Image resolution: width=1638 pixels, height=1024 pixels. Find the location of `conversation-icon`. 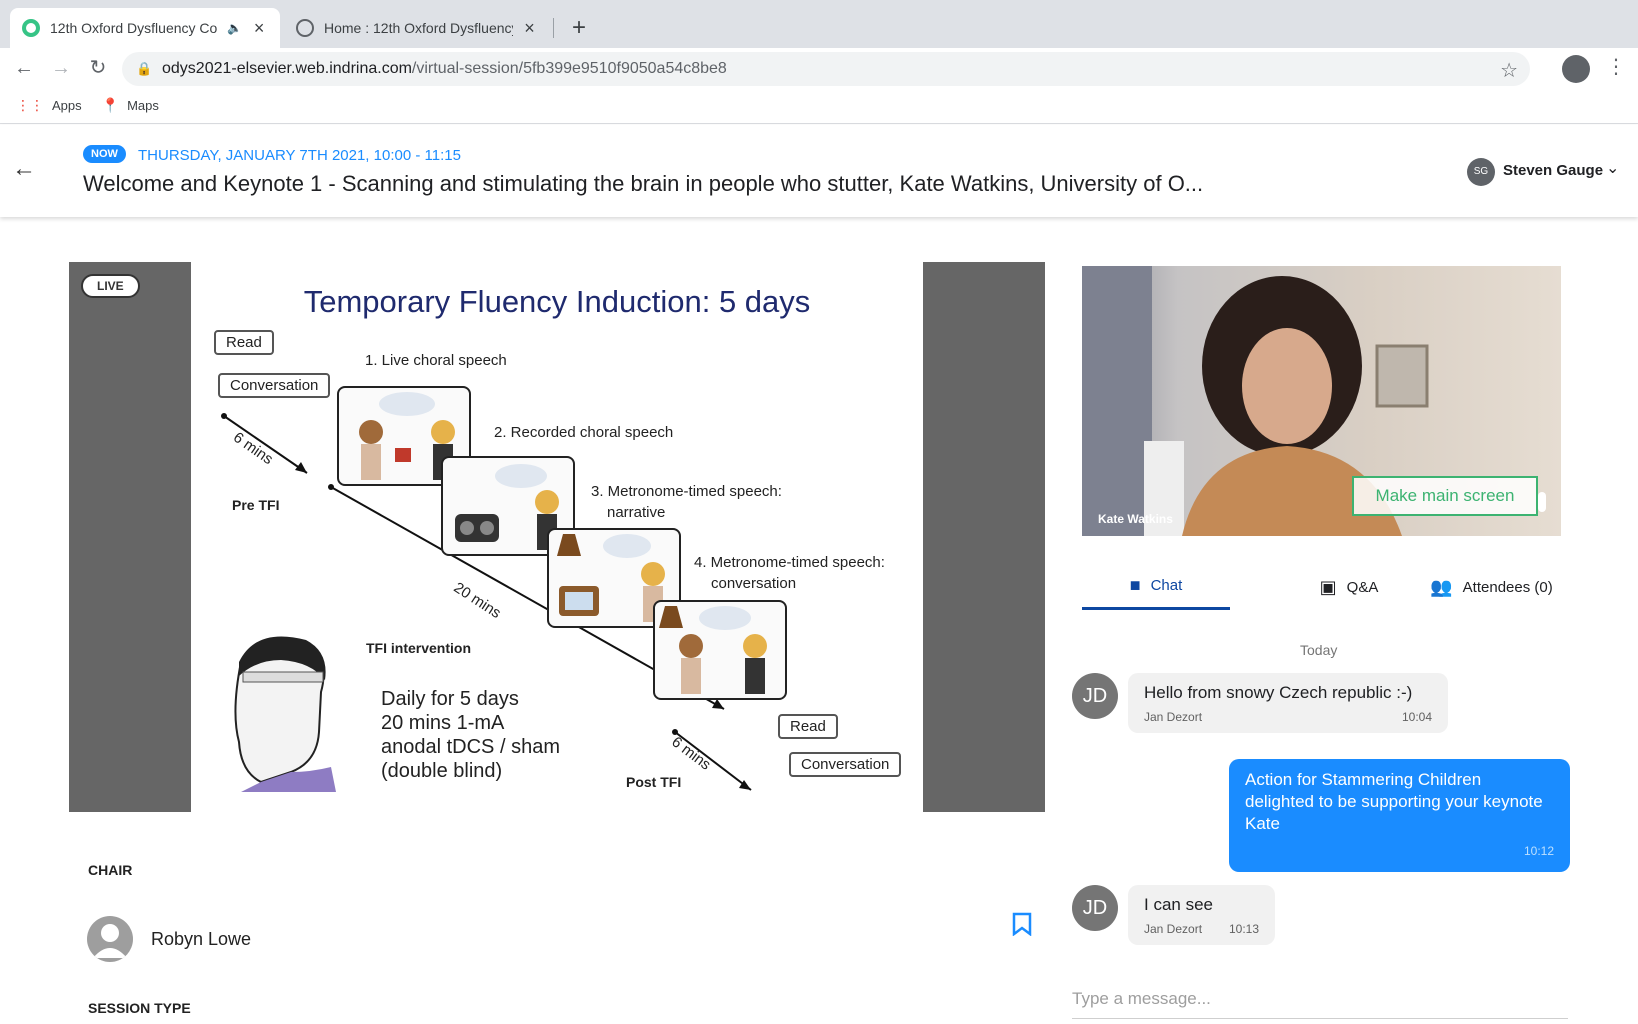

conversation-icon is located at coordinates (713, 650).